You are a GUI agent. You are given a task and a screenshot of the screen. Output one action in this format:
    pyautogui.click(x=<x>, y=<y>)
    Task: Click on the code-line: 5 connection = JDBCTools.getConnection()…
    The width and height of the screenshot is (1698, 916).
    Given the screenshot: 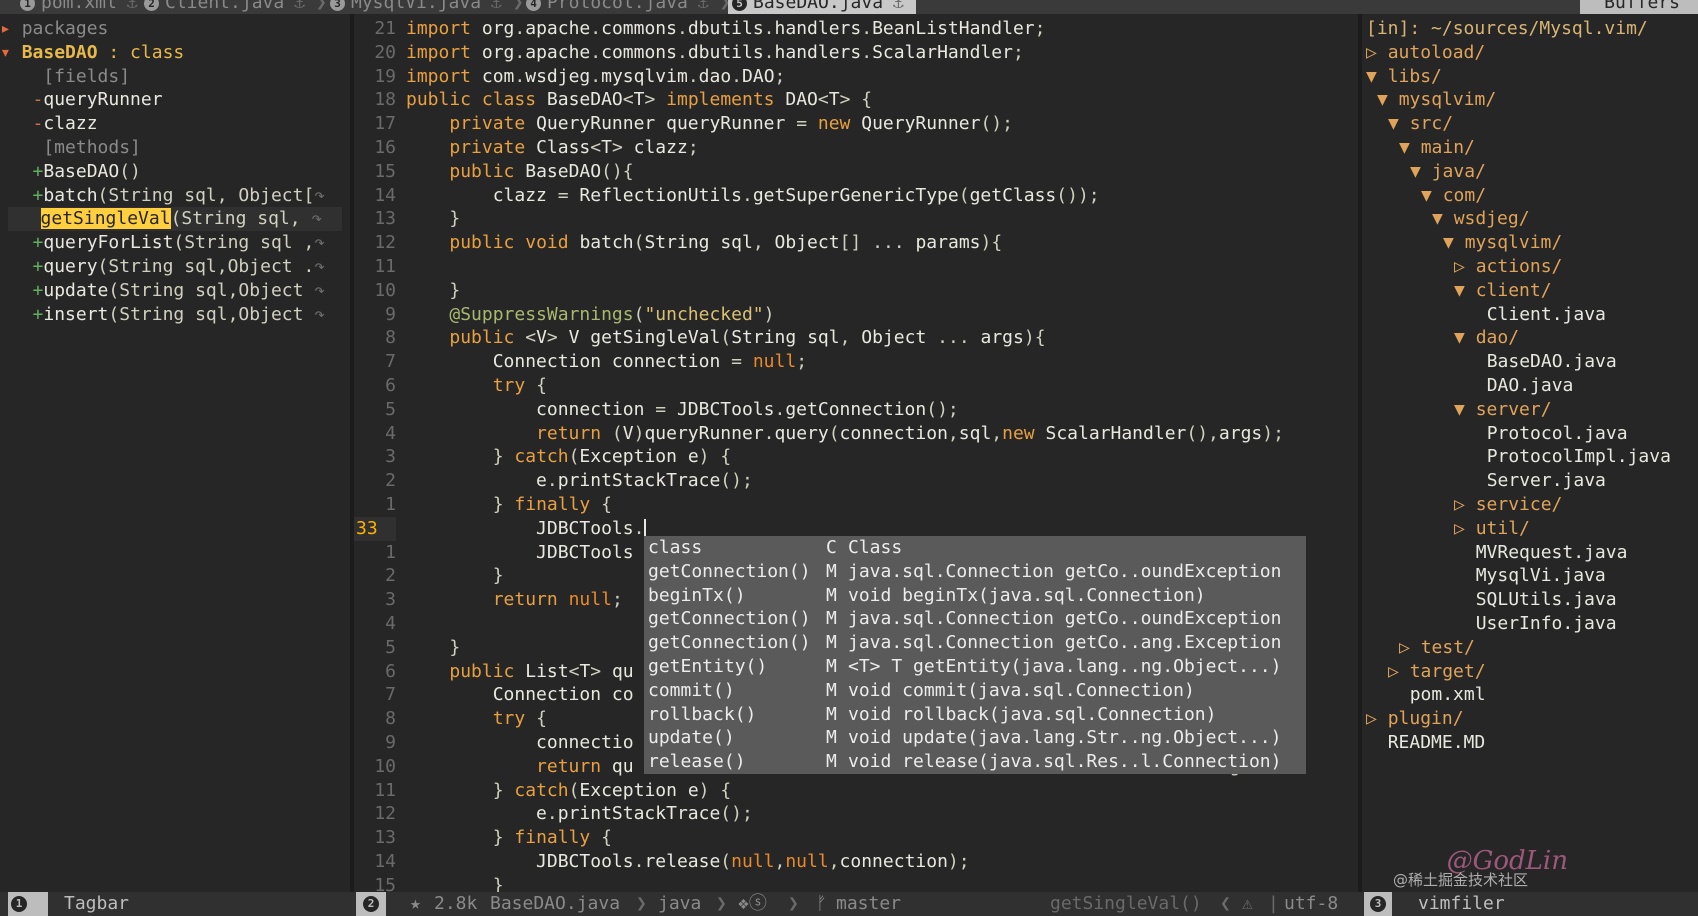 What is the action you would take?
    pyautogui.click(x=856, y=410)
    